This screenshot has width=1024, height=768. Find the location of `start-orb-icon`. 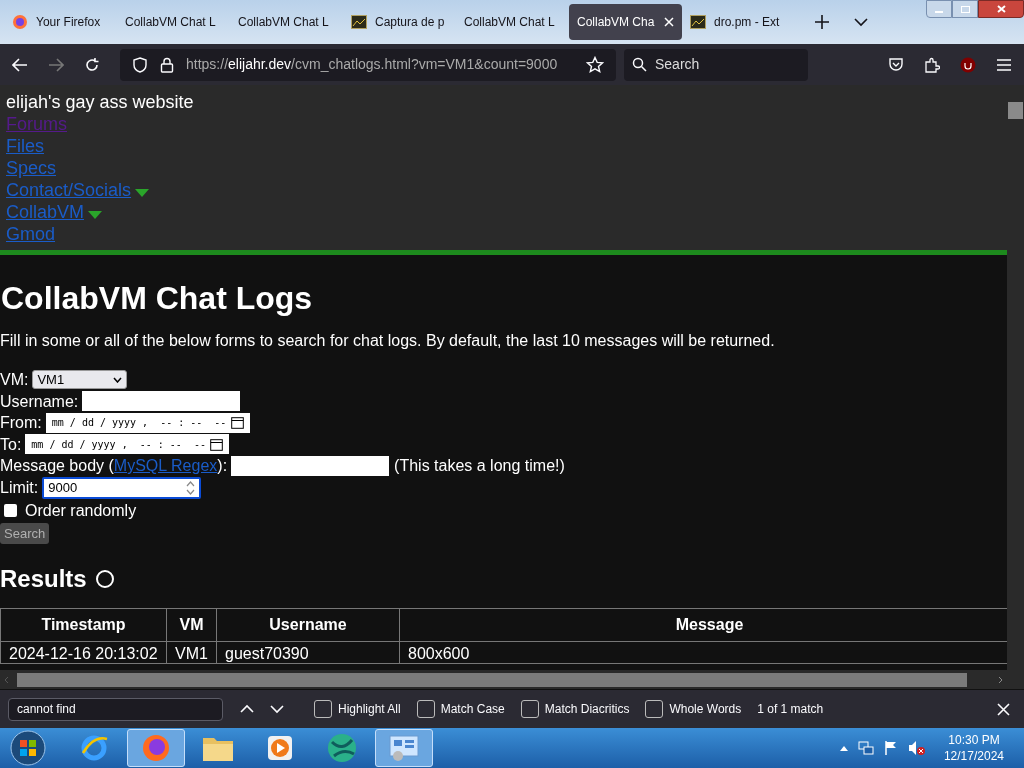

start-orb-icon is located at coordinates (28, 748).